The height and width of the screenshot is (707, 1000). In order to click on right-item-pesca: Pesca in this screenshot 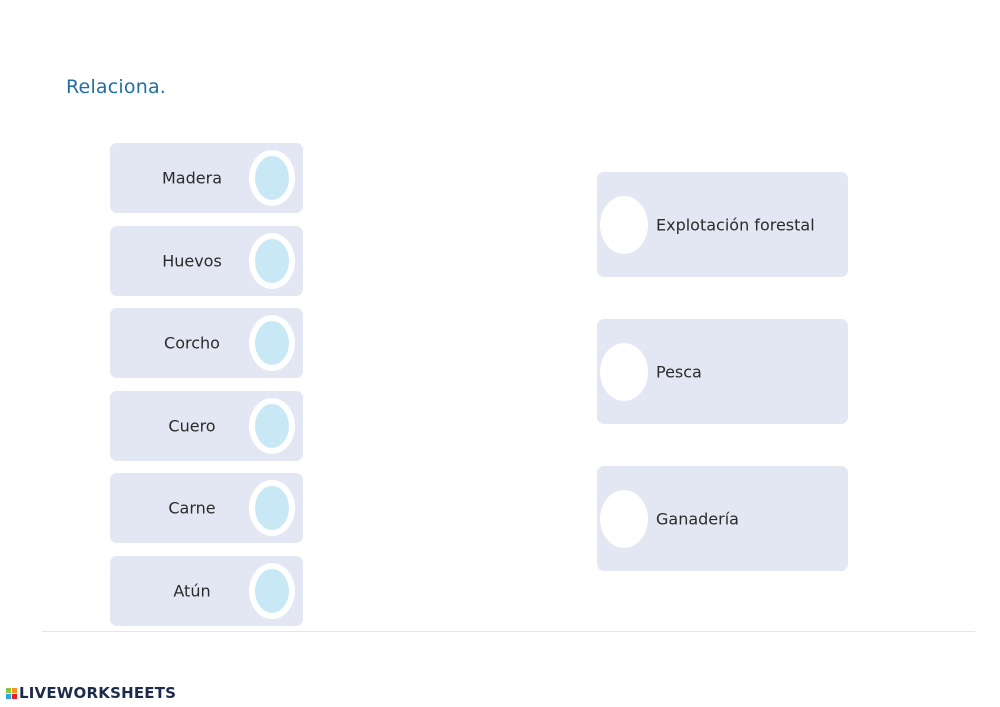, I will do `click(722, 371)`.